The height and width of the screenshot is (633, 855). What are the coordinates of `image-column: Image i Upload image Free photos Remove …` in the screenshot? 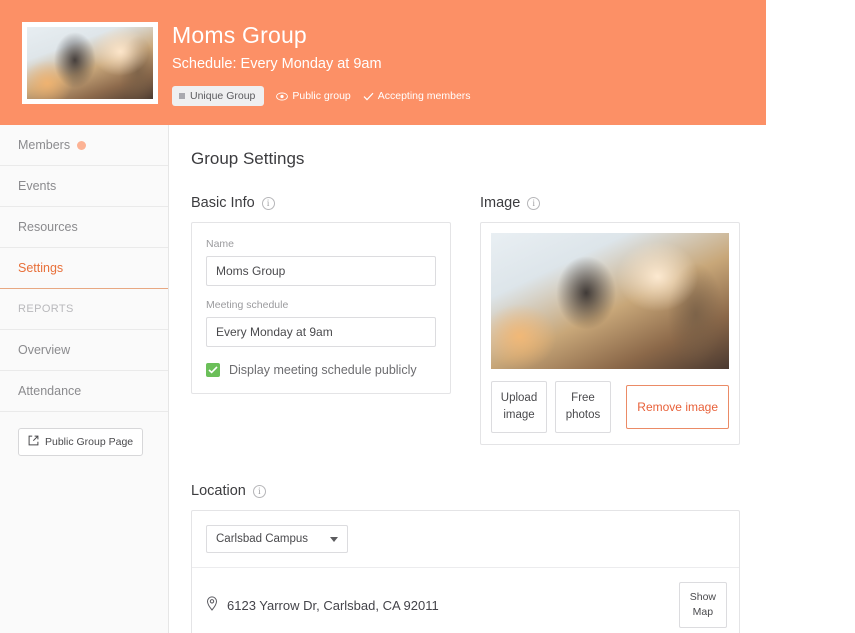 It's located at (610, 320).